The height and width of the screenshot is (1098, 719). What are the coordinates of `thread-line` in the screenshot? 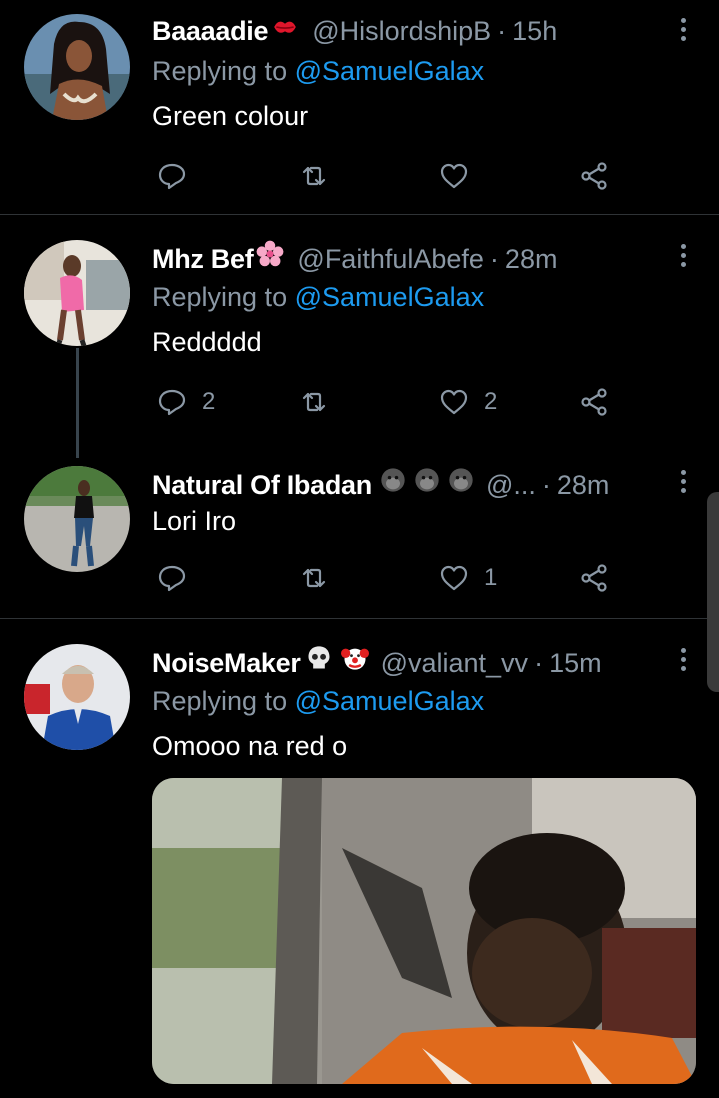 It's located at (77, 403).